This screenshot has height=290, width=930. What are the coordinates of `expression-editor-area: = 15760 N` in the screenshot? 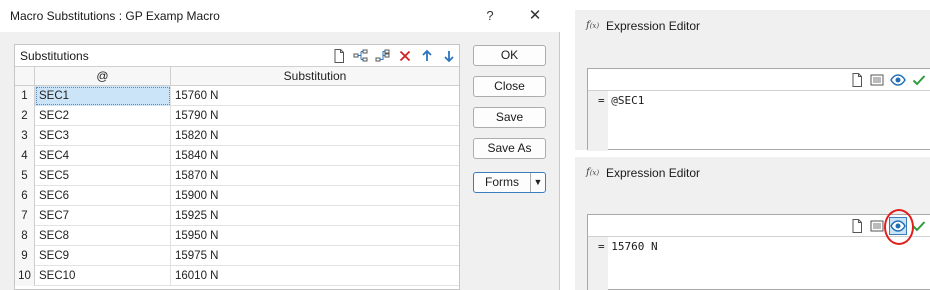 It's located at (758, 252).